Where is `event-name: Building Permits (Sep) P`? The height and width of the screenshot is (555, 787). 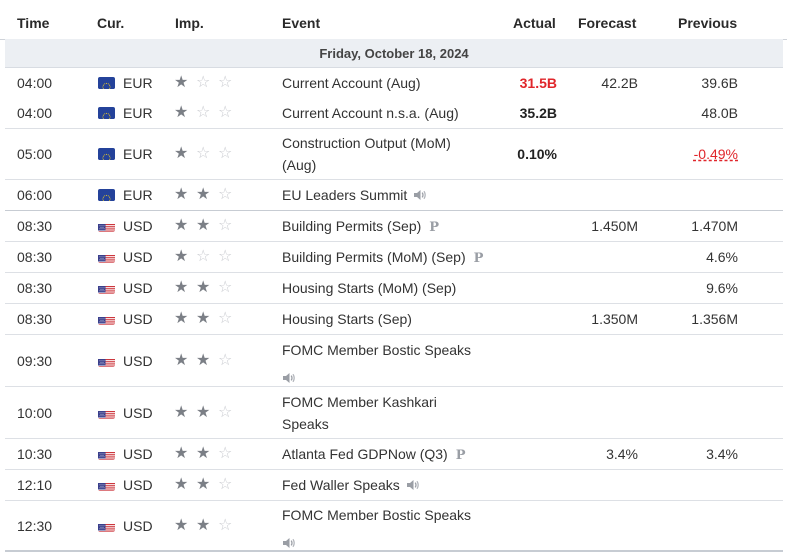 event-name: Building Permits (Sep) P is located at coordinates (384, 227).